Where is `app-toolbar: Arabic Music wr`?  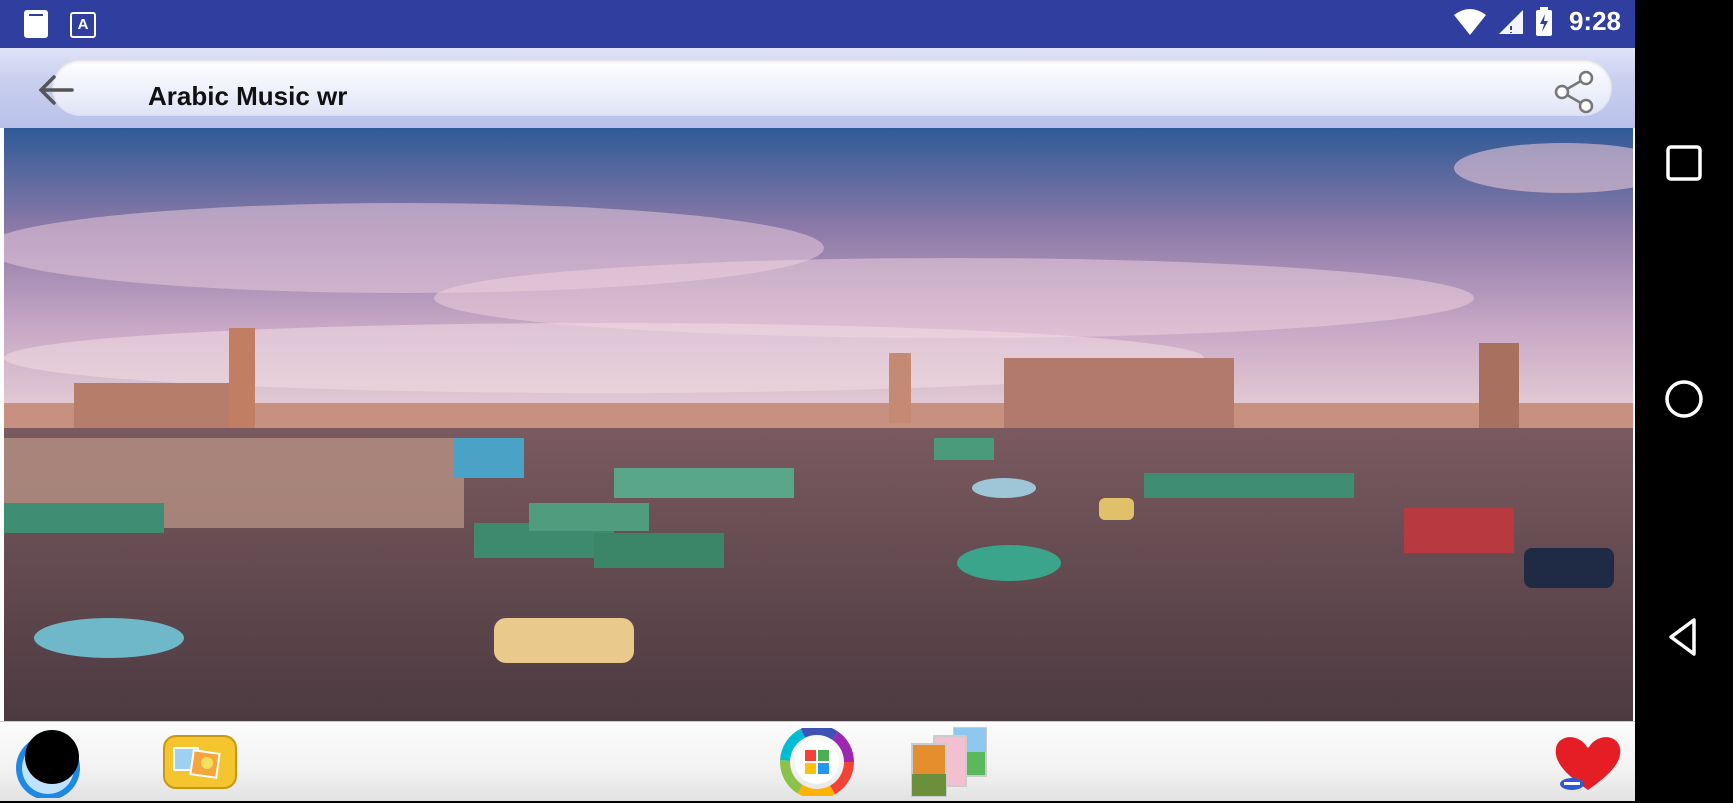 app-toolbar: Arabic Music wr is located at coordinates (817, 88).